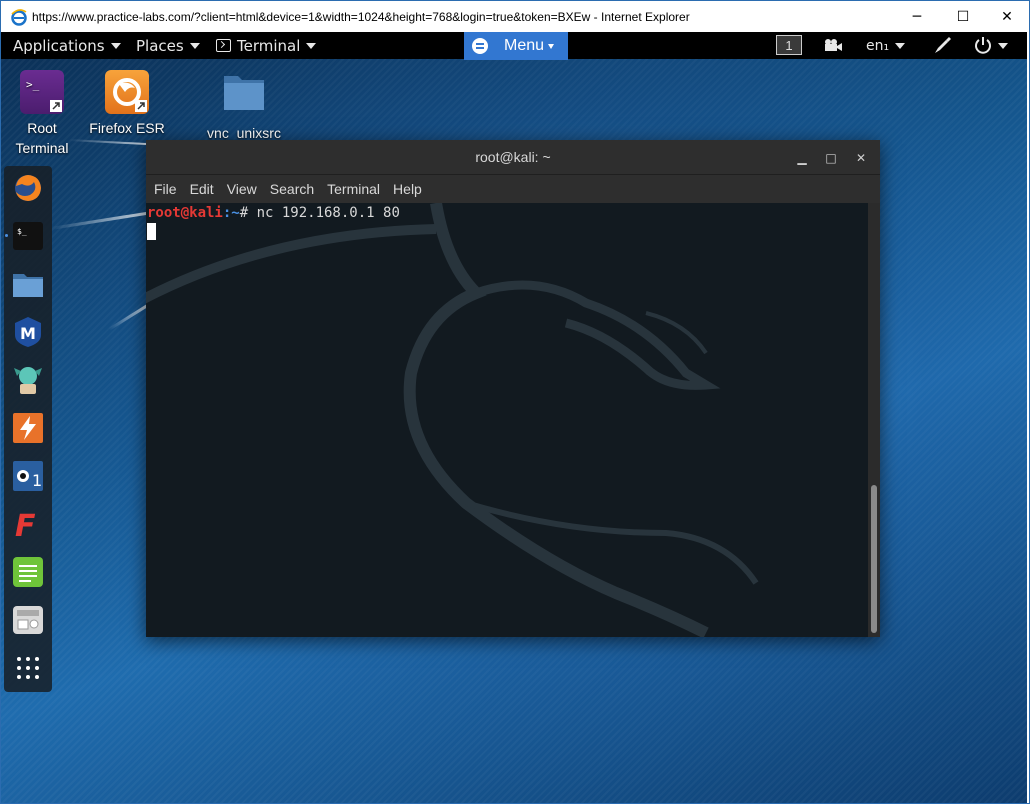 The height and width of the screenshot is (804, 1030). What do you see at coordinates (165, 189) in the screenshot?
I see `menu-file: File` at bounding box center [165, 189].